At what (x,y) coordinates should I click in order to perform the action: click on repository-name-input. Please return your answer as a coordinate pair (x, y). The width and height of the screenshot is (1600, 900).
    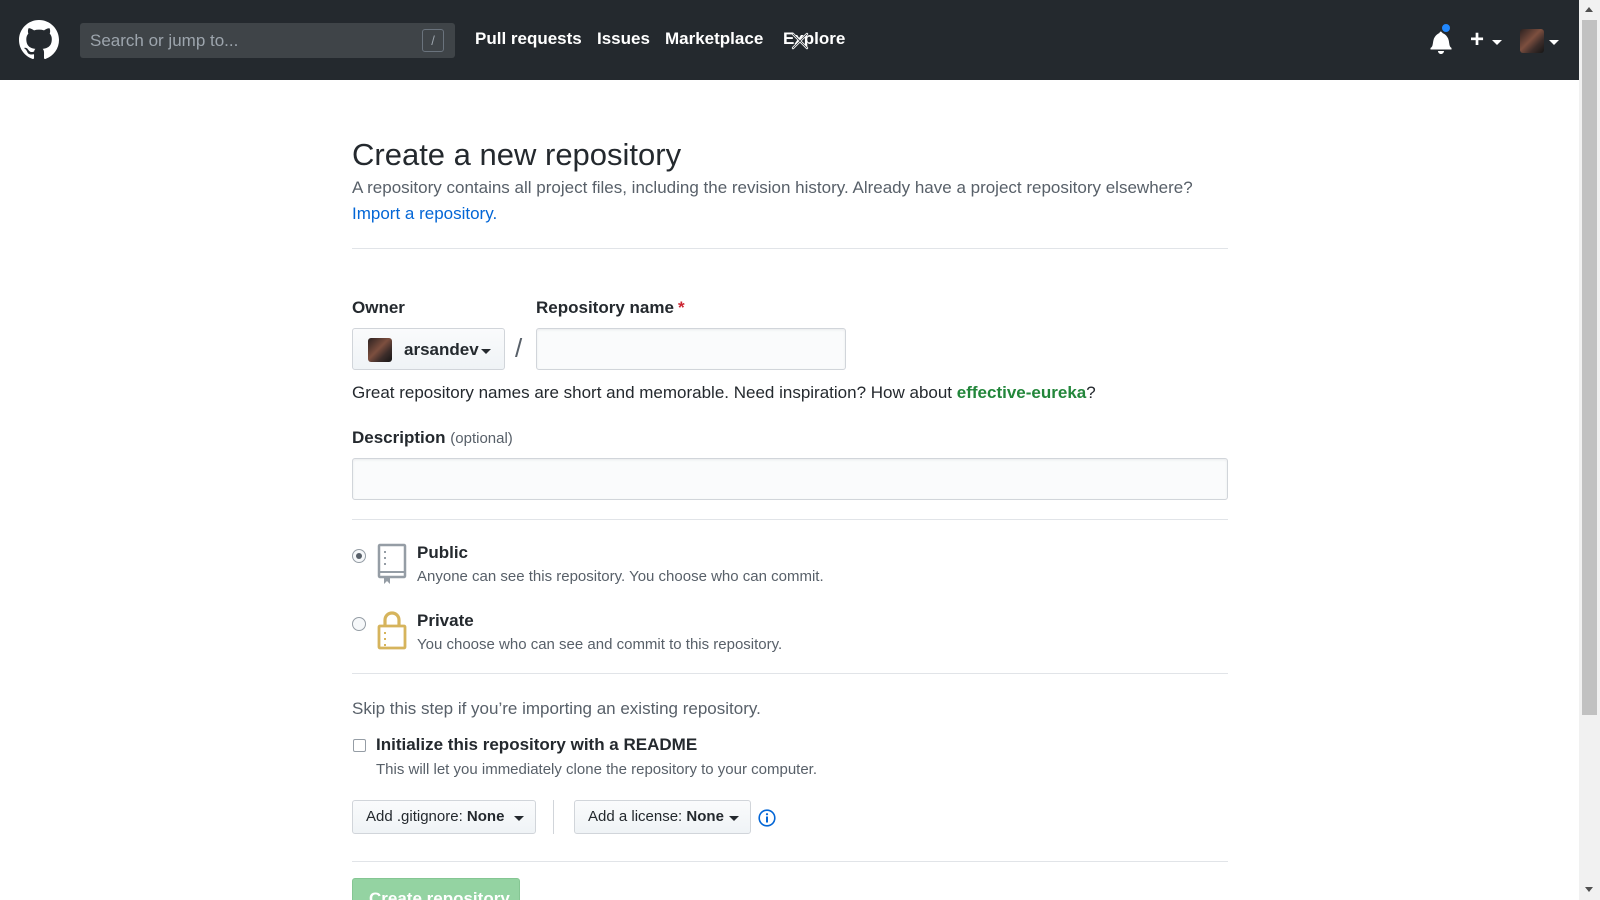
    Looking at the image, I should click on (691, 349).